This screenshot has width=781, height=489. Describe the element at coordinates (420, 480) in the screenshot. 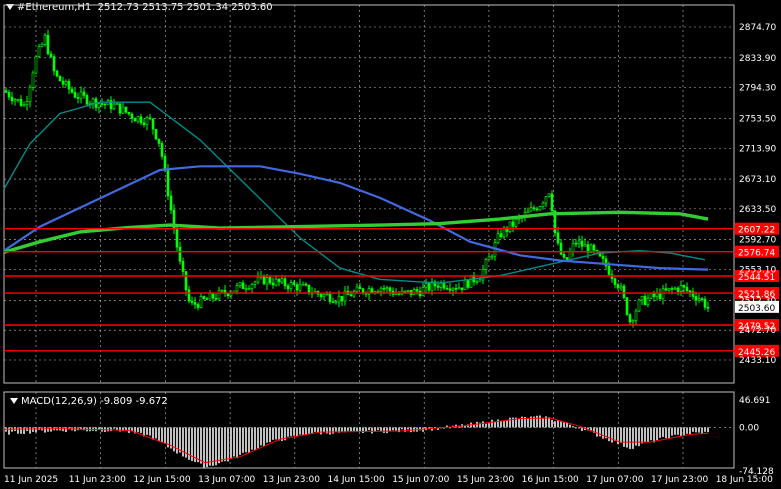

I see `time-tick-label: 15 Jun 07:00` at that location.